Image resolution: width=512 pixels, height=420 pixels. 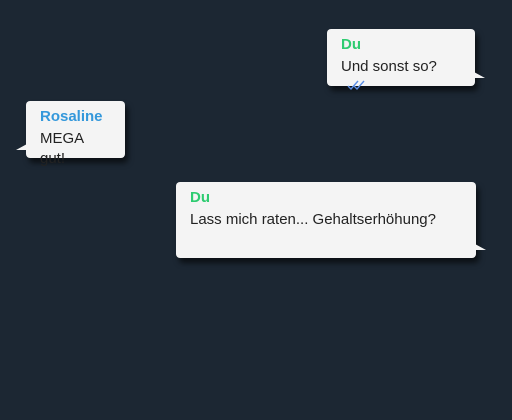 I want to click on double-check-icon, so click(x=357, y=87).